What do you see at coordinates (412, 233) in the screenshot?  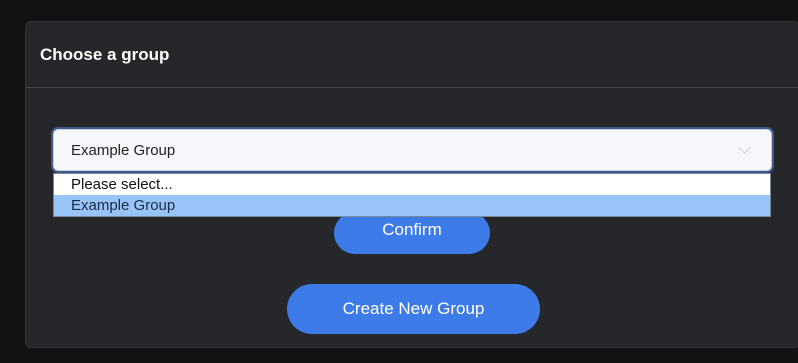 I see `confirm-button: Confirm` at bounding box center [412, 233].